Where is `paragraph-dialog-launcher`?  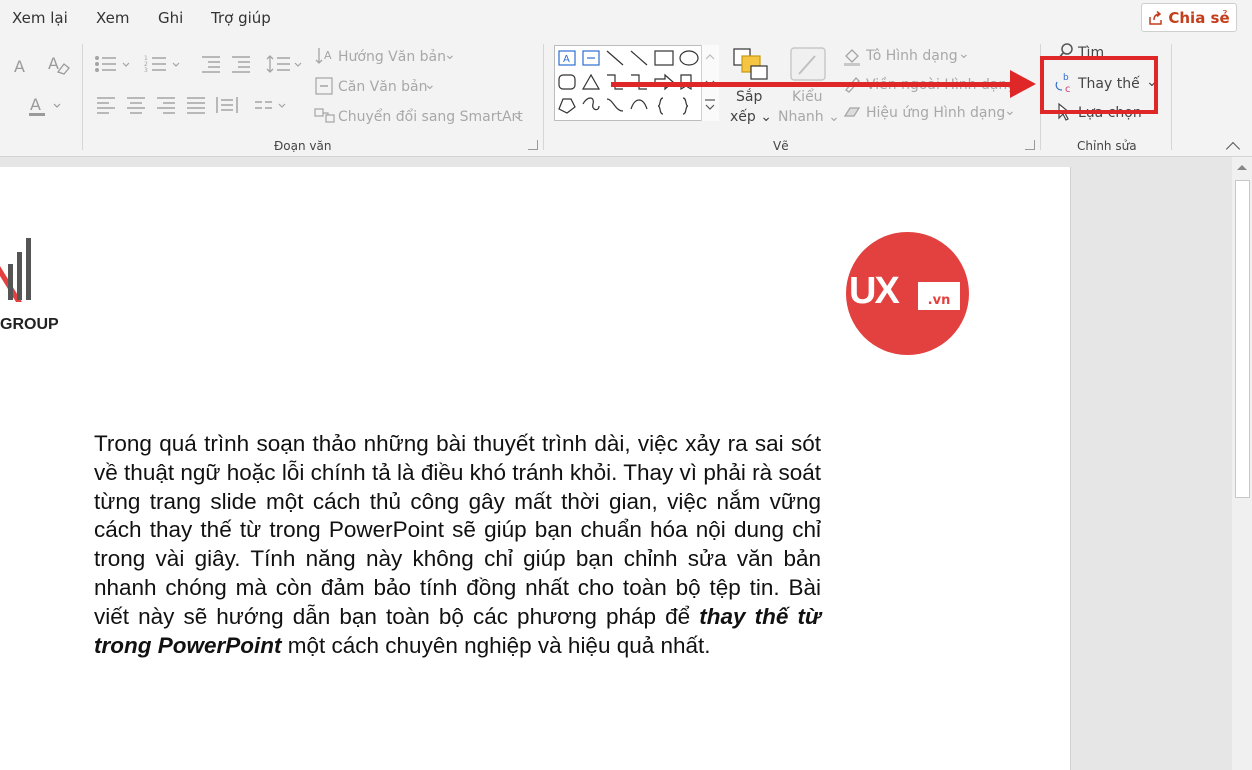 paragraph-dialog-launcher is located at coordinates (533, 145).